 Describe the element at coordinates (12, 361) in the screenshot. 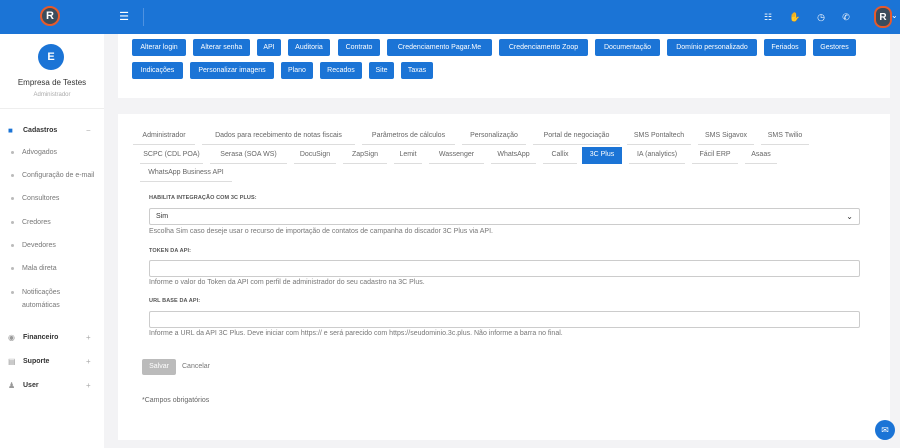

I see `chat-icon: ▤` at that location.